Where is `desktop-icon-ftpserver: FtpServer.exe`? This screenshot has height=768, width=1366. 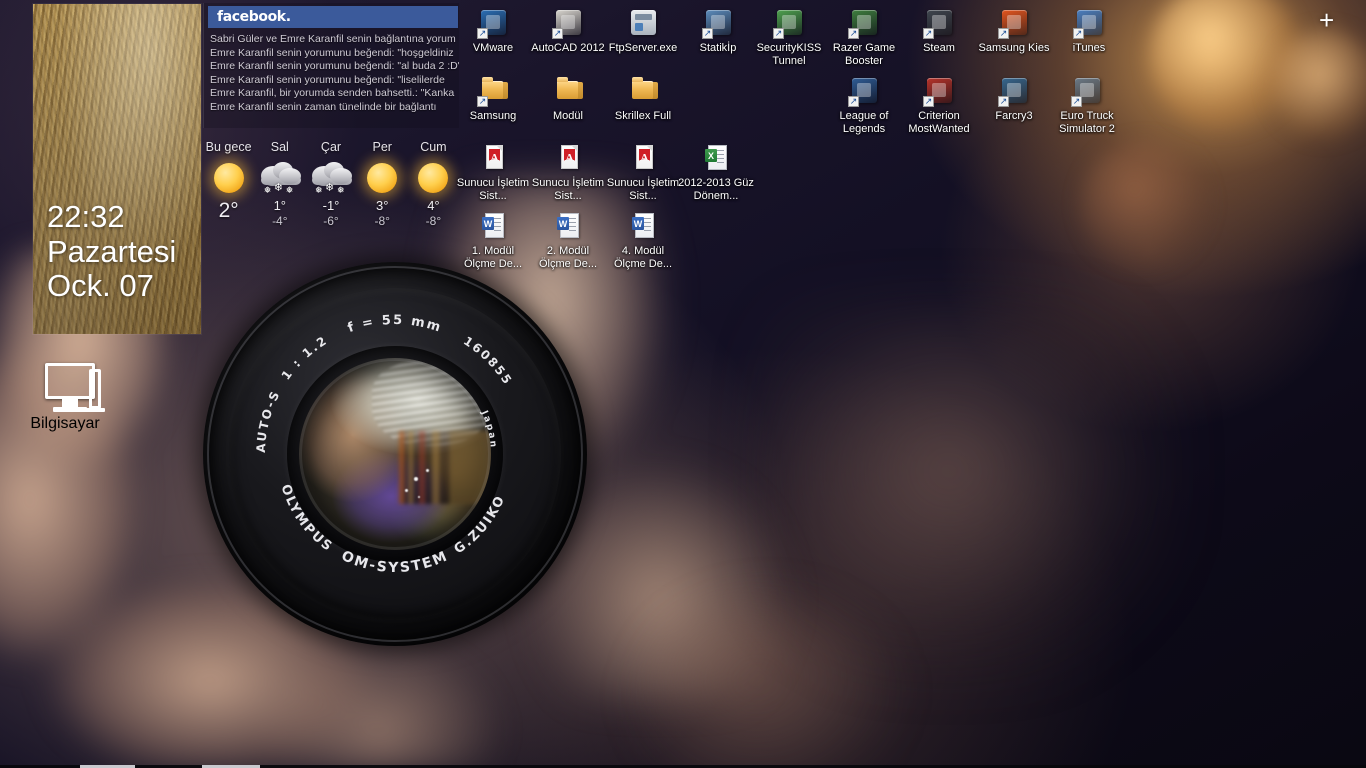
desktop-icon-ftpserver: FtpServer.exe is located at coordinates (643, 30).